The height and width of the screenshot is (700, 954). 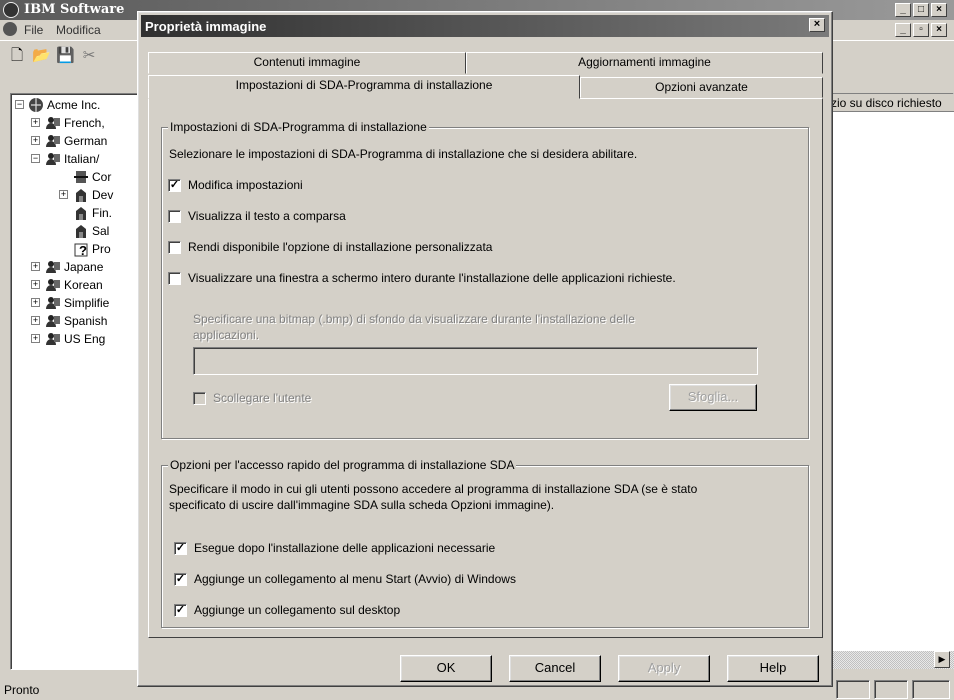 What do you see at coordinates (78, 30) in the screenshot?
I see `menu-modifica: Modifica` at bounding box center [78, 30].